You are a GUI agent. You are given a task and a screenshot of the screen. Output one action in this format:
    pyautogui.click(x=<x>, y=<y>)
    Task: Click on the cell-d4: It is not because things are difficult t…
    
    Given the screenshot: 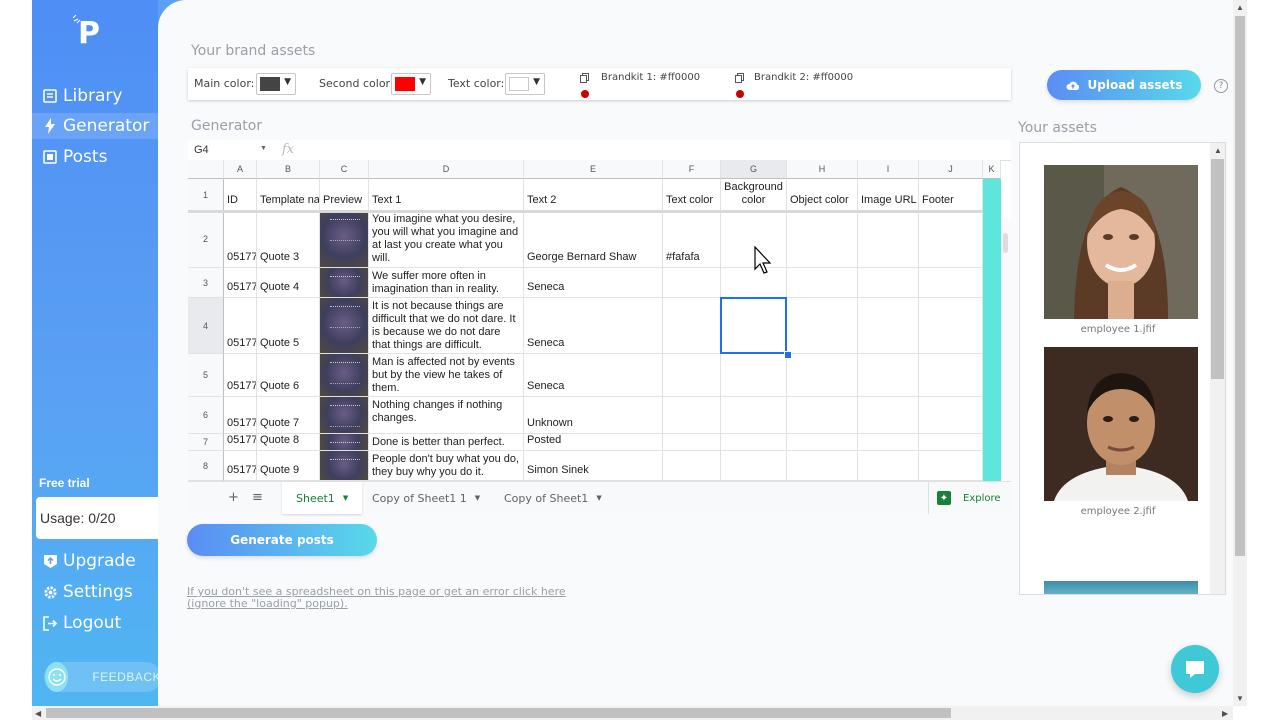 What is the action you would take?
    pyautogui.click(x=446, y=326)
    